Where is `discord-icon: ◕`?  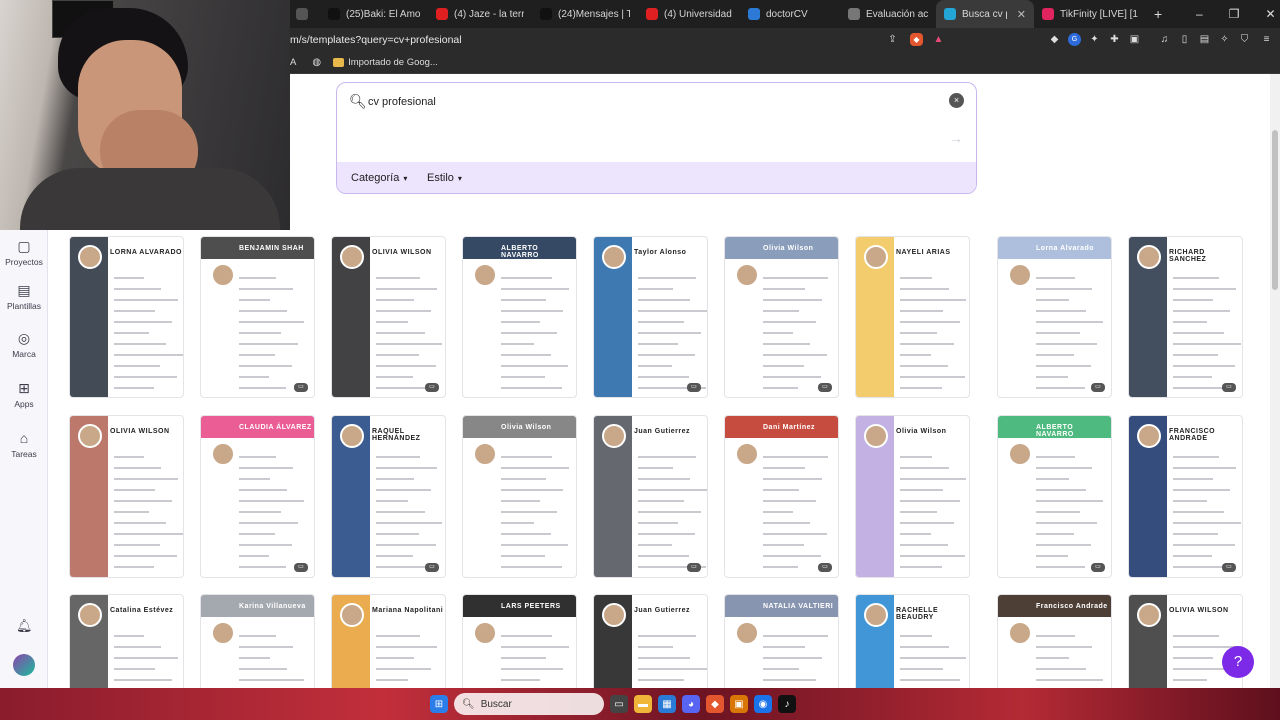 discord-icon: ◕ is located at coordinates (691, 704).